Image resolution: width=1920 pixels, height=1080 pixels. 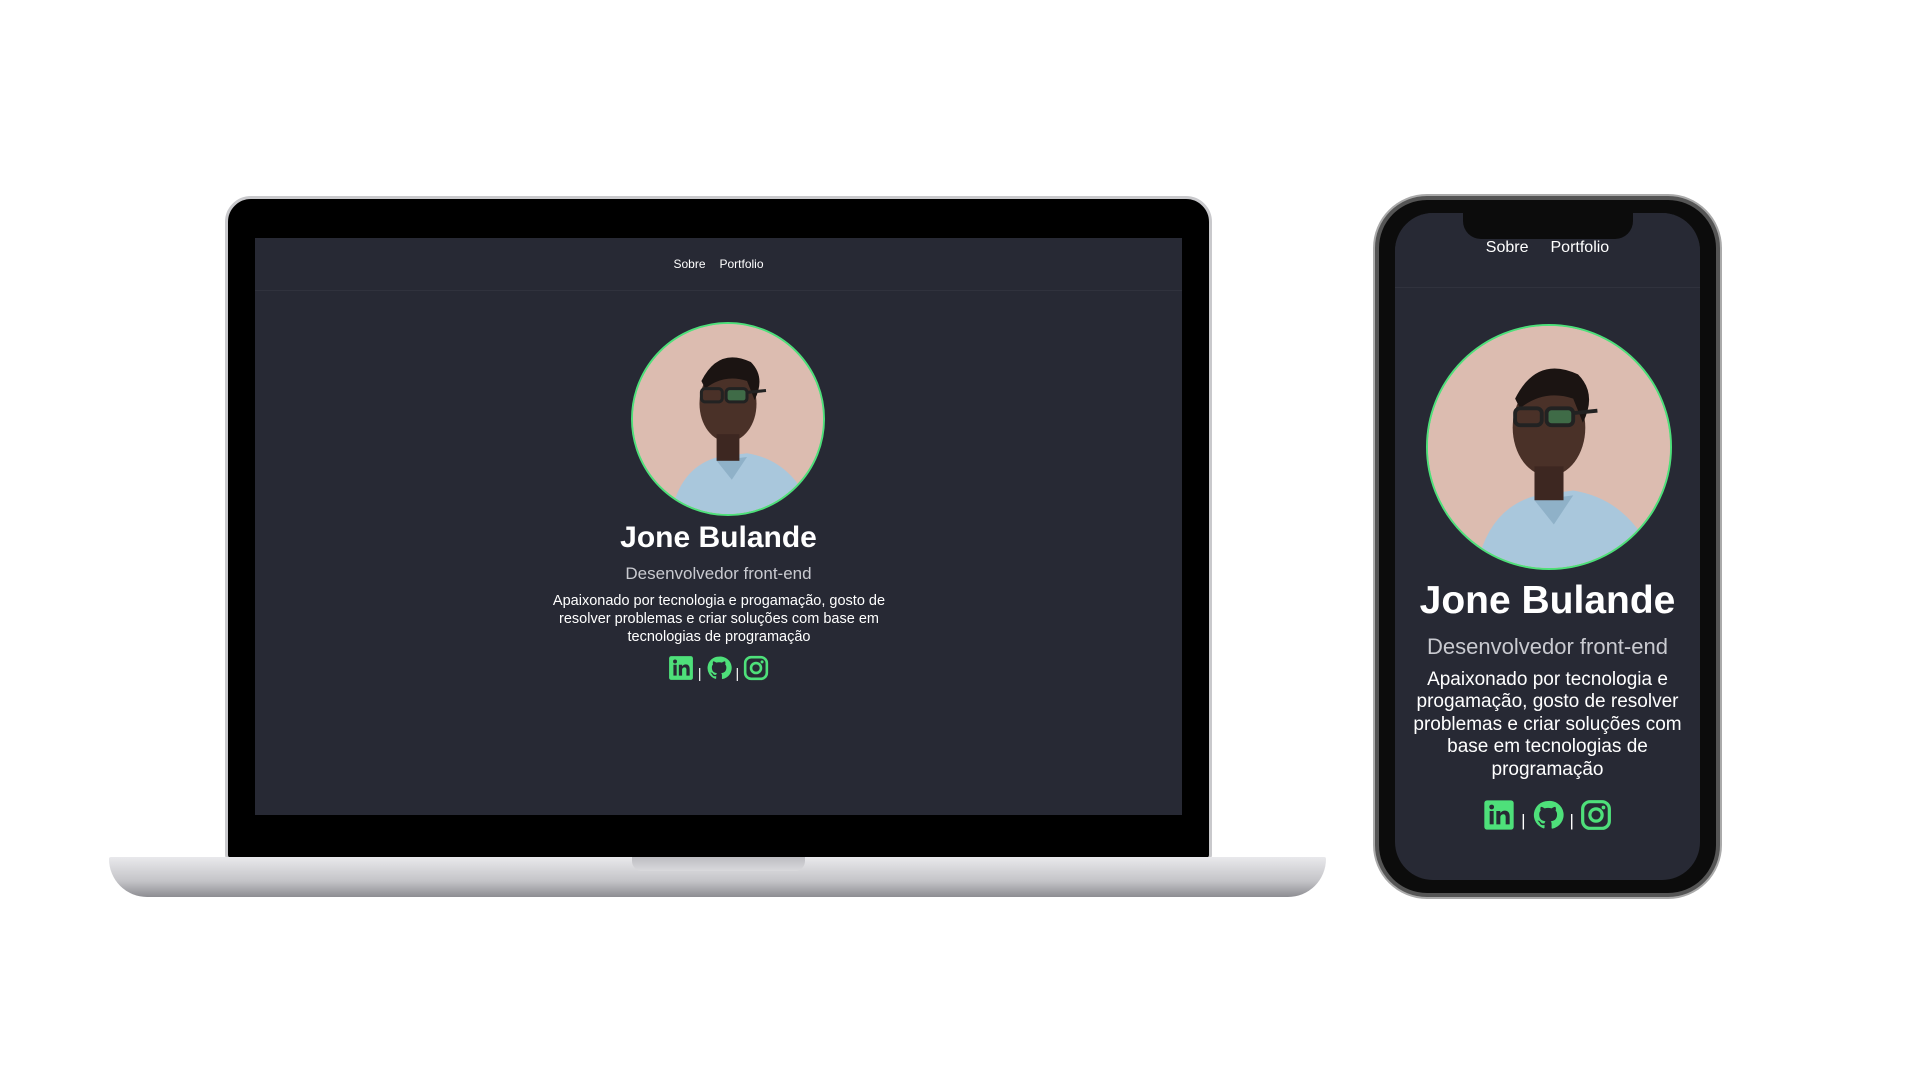 I want to click on nav-bar: Sobre Portfolio, so click(x=718, y=264).